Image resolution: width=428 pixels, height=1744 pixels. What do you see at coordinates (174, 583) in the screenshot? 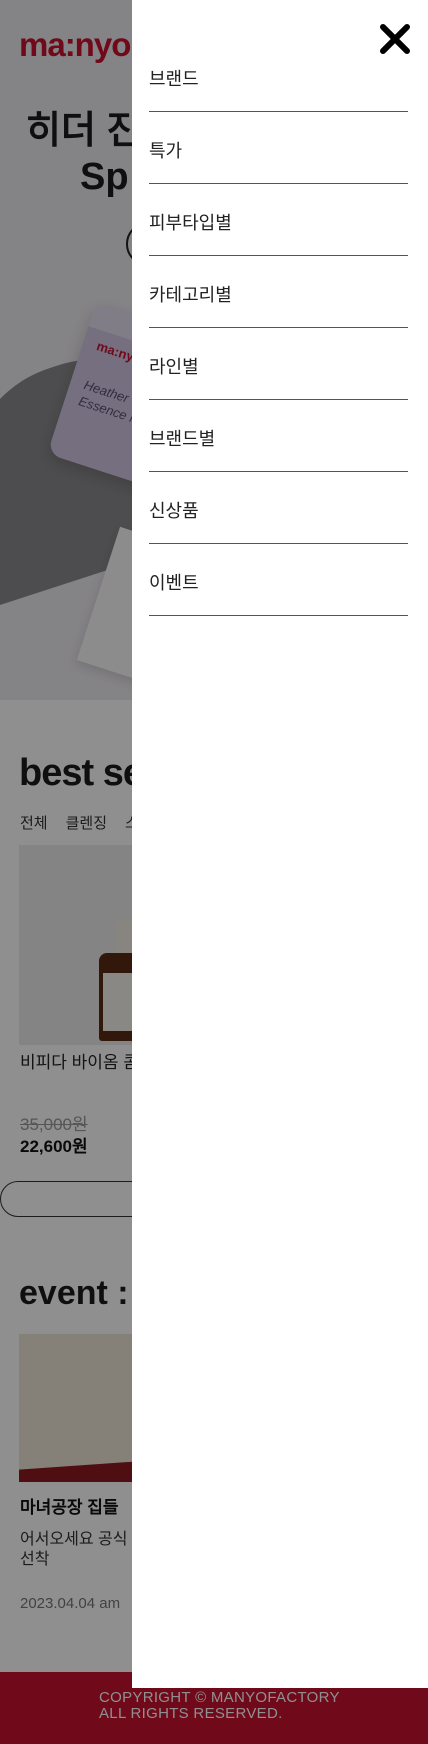
I see `menu-item-label: 이벤트` at bounding box center [174, 583].